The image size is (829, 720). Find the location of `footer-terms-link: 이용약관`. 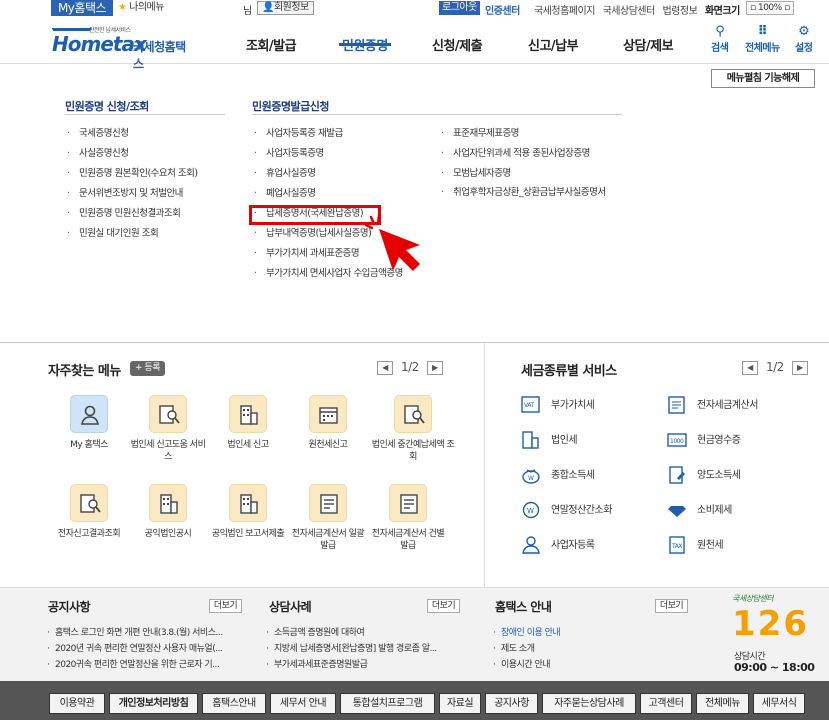

footer-terms-link: 이용약관 is located at coordinates (77, 703).